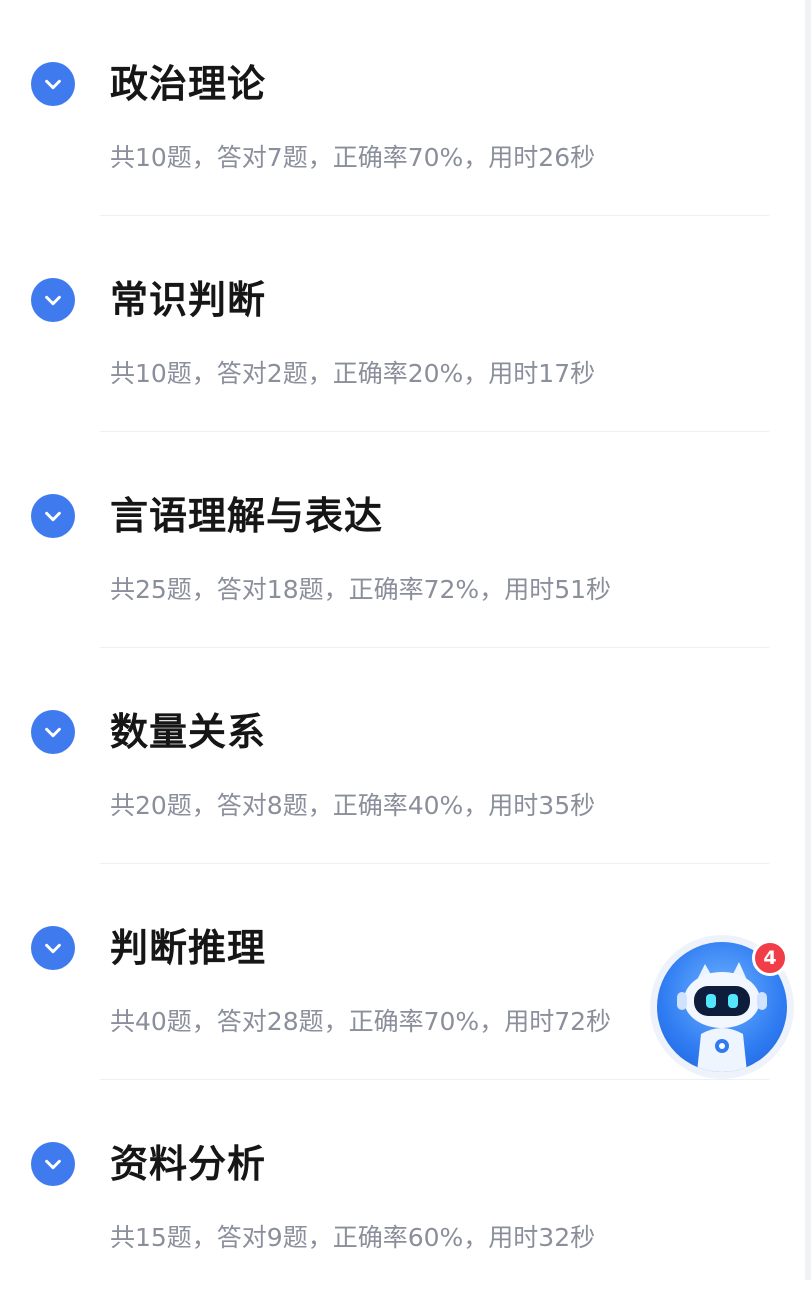 The width and height of the screenshot is (811, 1296). Describe the element at coordinates (247, 516) in the screenshot. I see `section-title: 言语理解与表达` at that location.